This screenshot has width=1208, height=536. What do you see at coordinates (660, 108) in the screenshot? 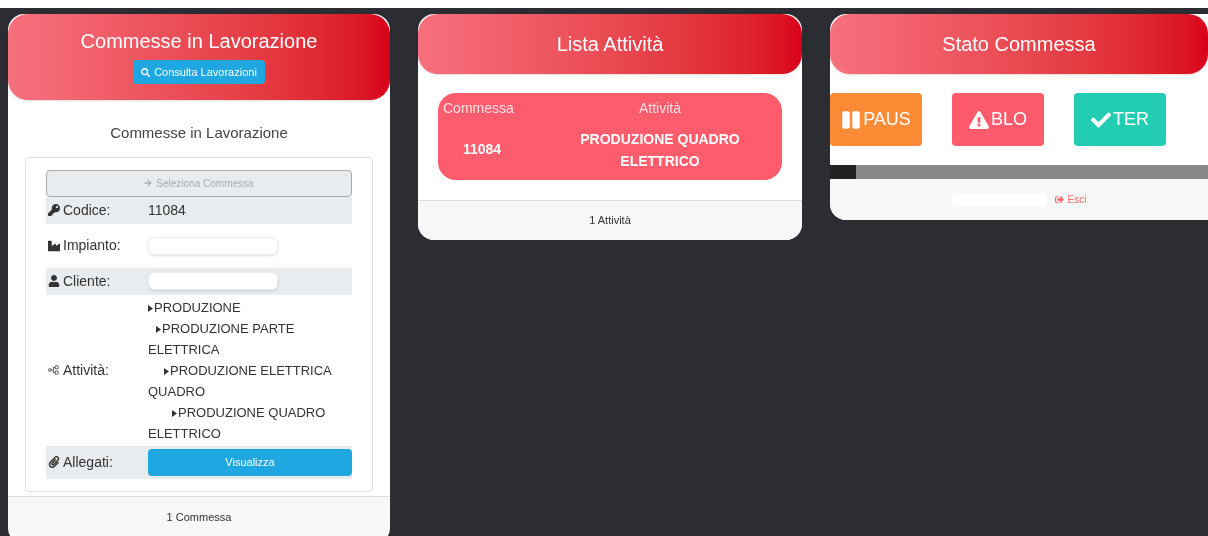
I see `column-header: Attività` at bounding box center [660, 108].